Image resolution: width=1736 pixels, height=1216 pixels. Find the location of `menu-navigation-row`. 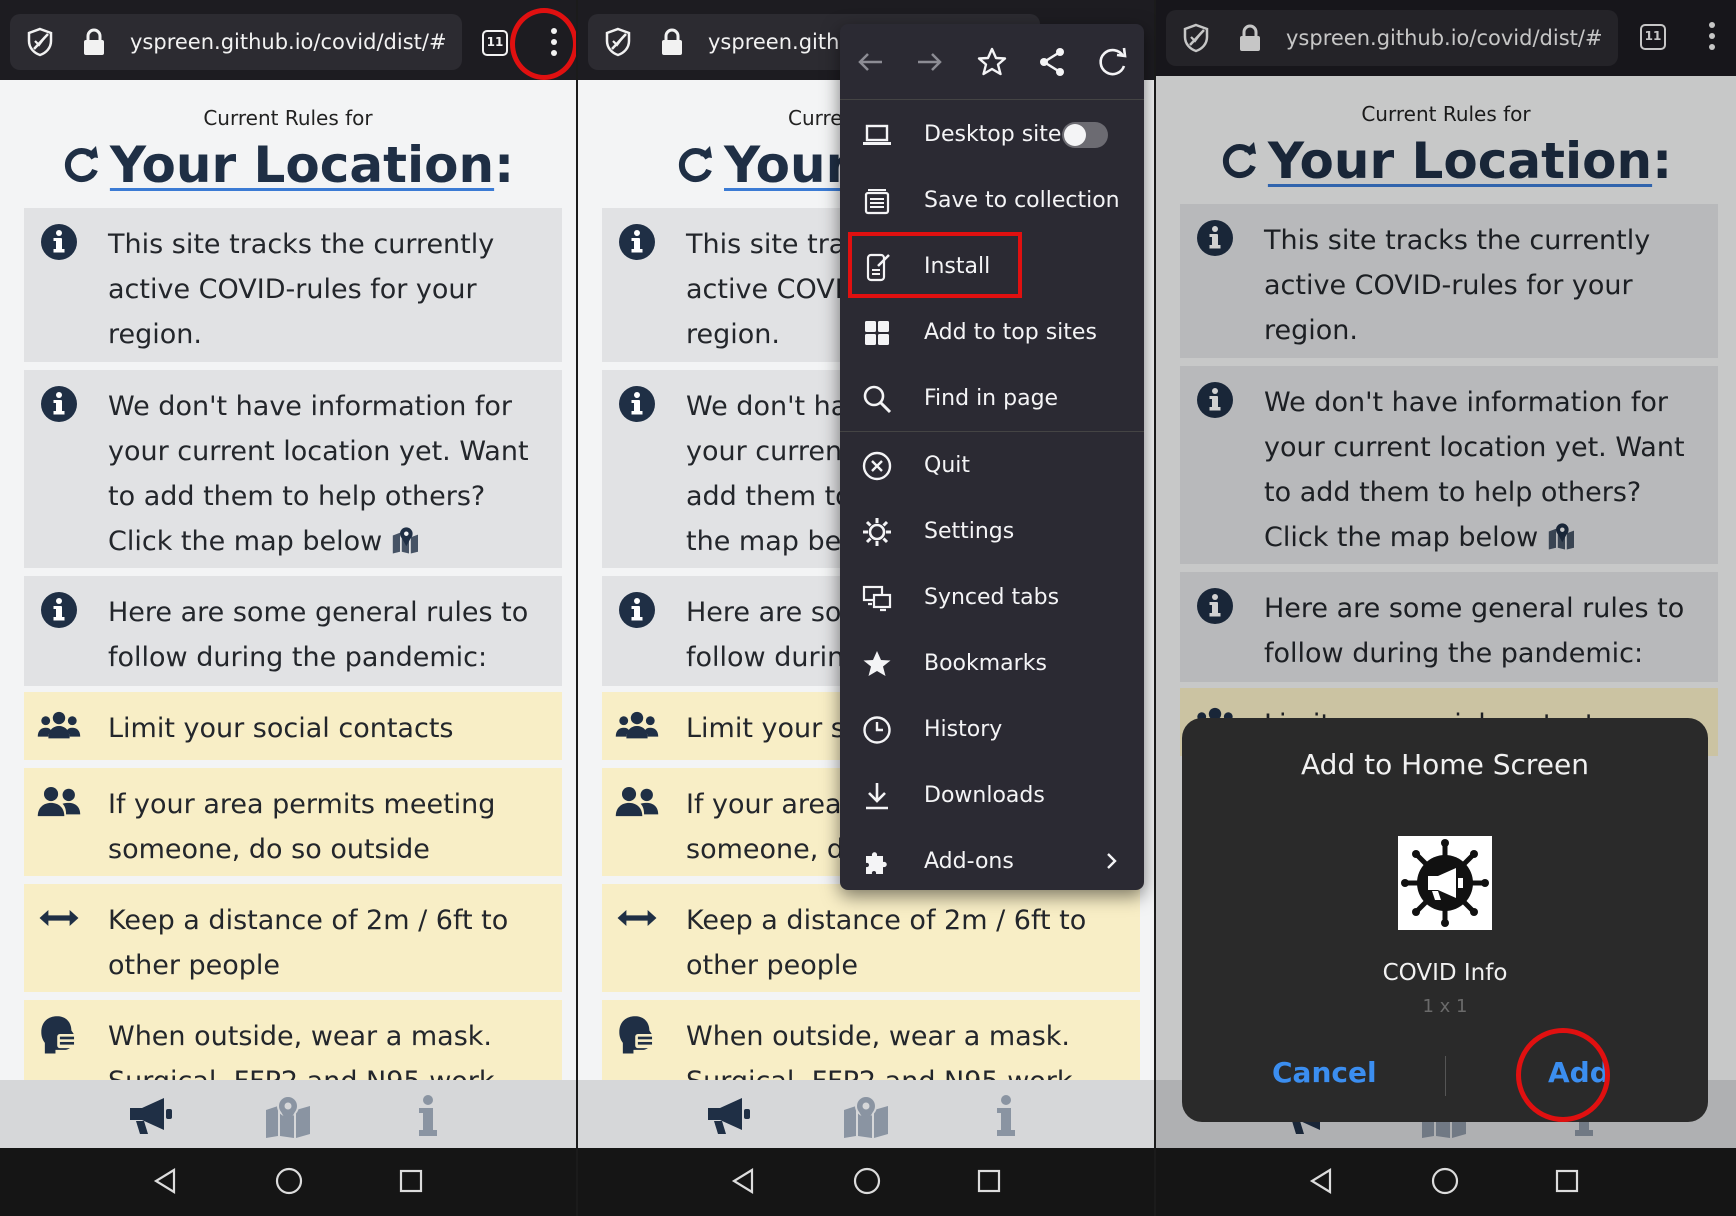

menu-navigation-row is located at coordinates (992, 62).